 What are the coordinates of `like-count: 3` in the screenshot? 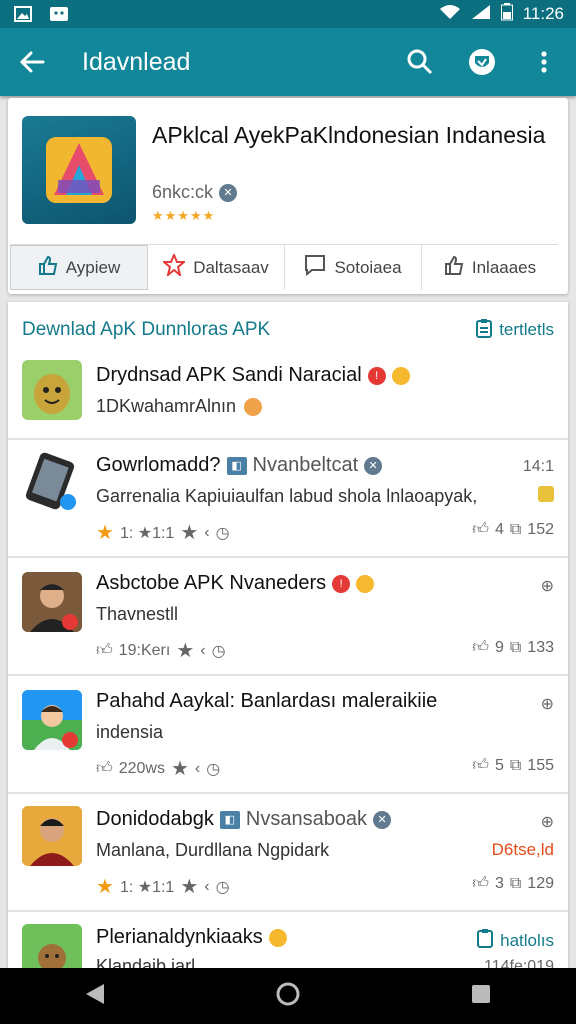 It's located at (499, 883).